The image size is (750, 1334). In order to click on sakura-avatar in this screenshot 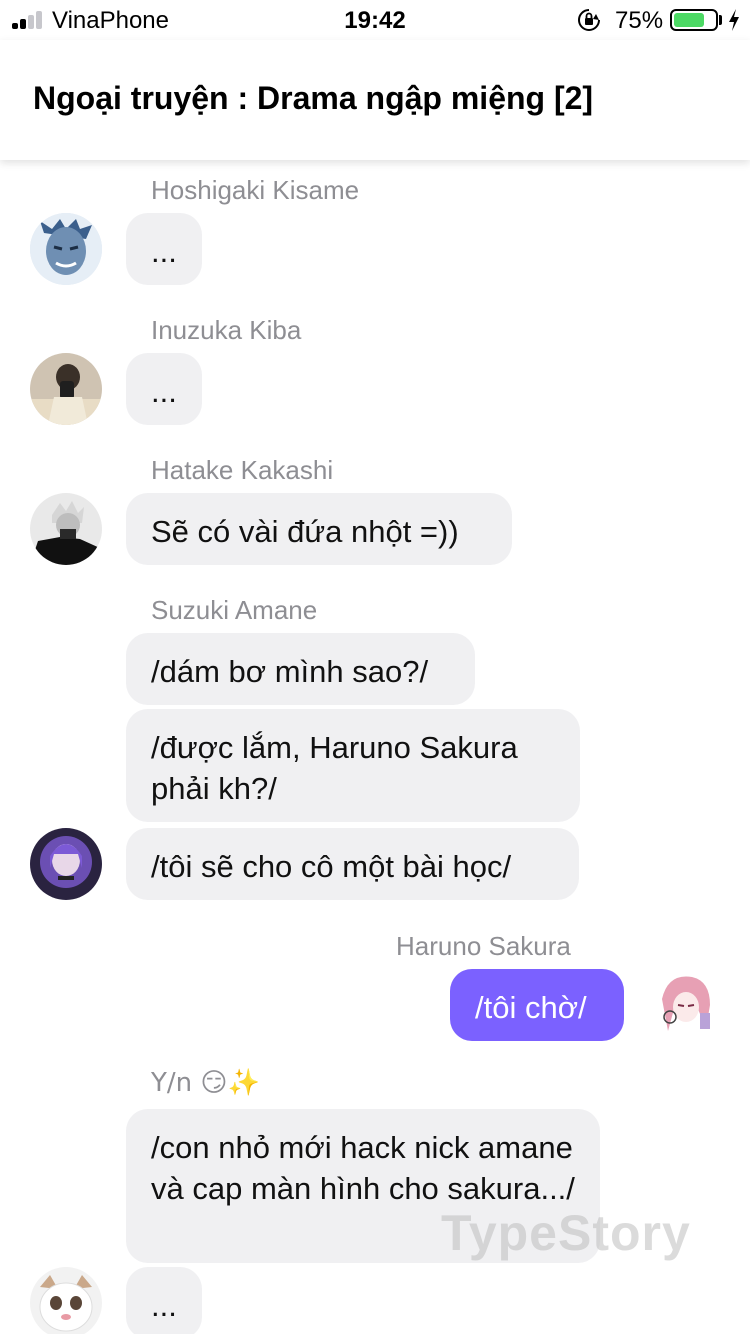, I will do `click(684, 1005)`.